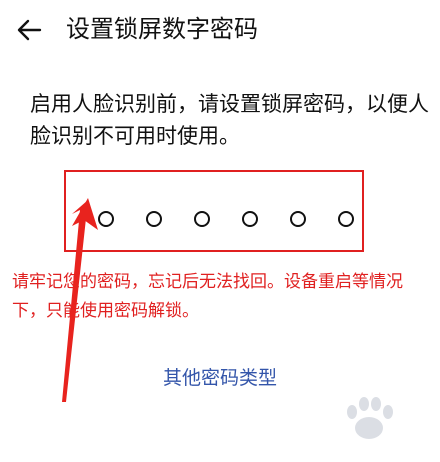 This screenshot has height=462, width=440. Describe the element at coordinates (162, 29) in the screenshot. I see `page-title: 设置锁屏数字密码` at that location.